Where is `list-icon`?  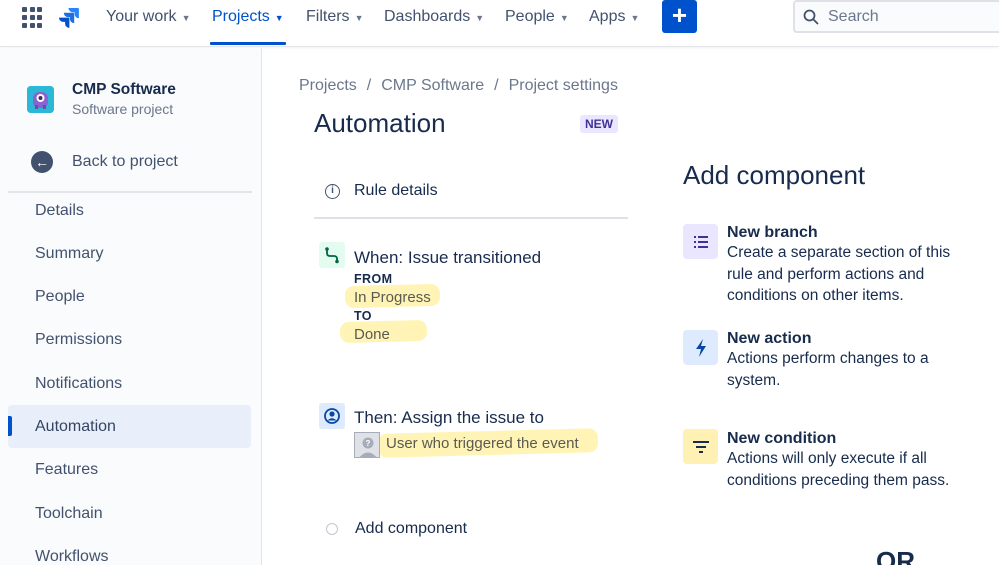
list-icon is located at coordinates (700, 241).